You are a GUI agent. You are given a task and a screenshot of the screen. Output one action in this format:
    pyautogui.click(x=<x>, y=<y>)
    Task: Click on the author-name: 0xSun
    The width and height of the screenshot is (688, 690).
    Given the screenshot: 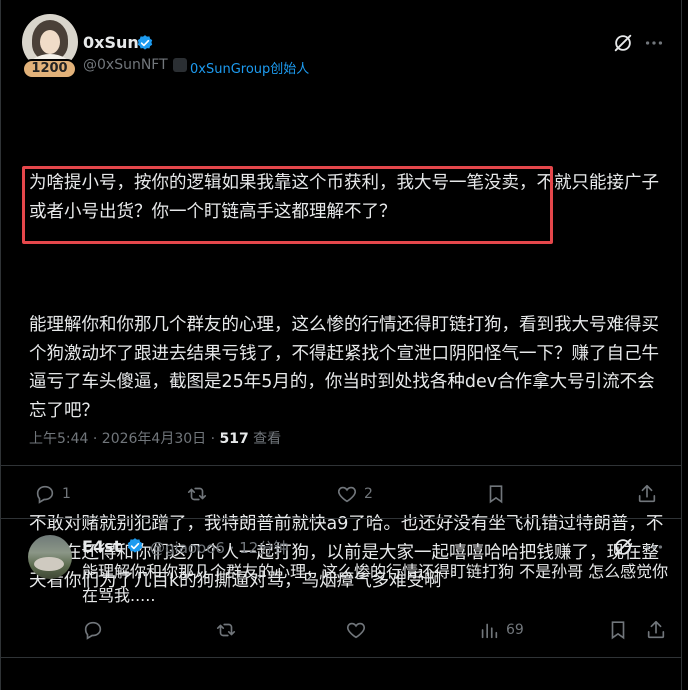 What is the action you would take?
    pyautogui.click(x=111, y=42)
    